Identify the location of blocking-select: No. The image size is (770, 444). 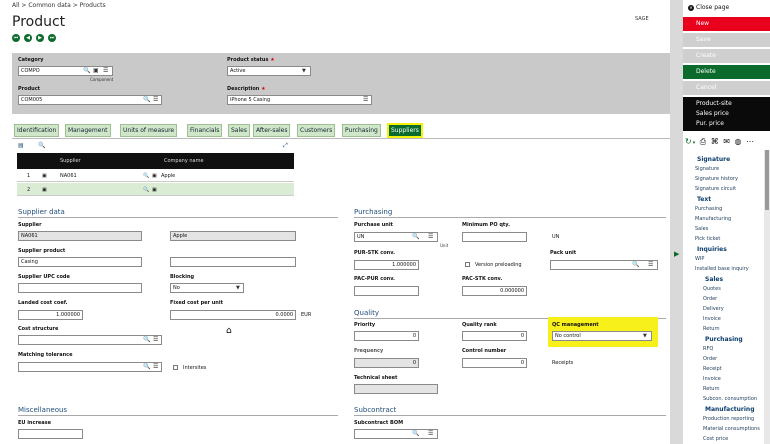
(207, 288).